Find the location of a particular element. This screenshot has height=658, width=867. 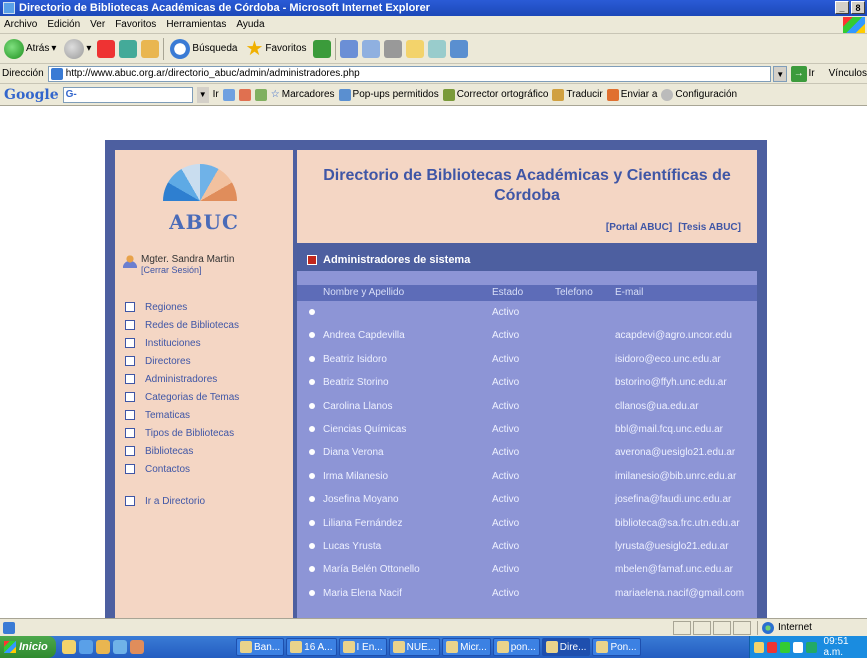

cell-email: cllanos@ua.edu.ar is located at coordinates (657, 406).